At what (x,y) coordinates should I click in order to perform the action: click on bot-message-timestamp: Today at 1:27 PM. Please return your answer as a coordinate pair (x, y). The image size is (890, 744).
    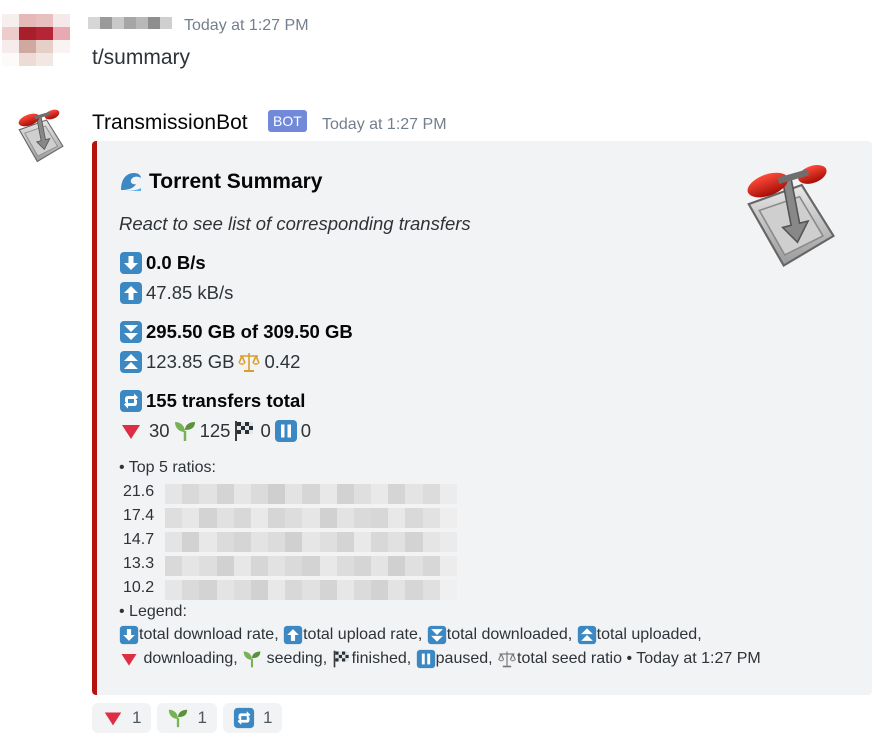
    Looking at the image, I should click on (384, 125).